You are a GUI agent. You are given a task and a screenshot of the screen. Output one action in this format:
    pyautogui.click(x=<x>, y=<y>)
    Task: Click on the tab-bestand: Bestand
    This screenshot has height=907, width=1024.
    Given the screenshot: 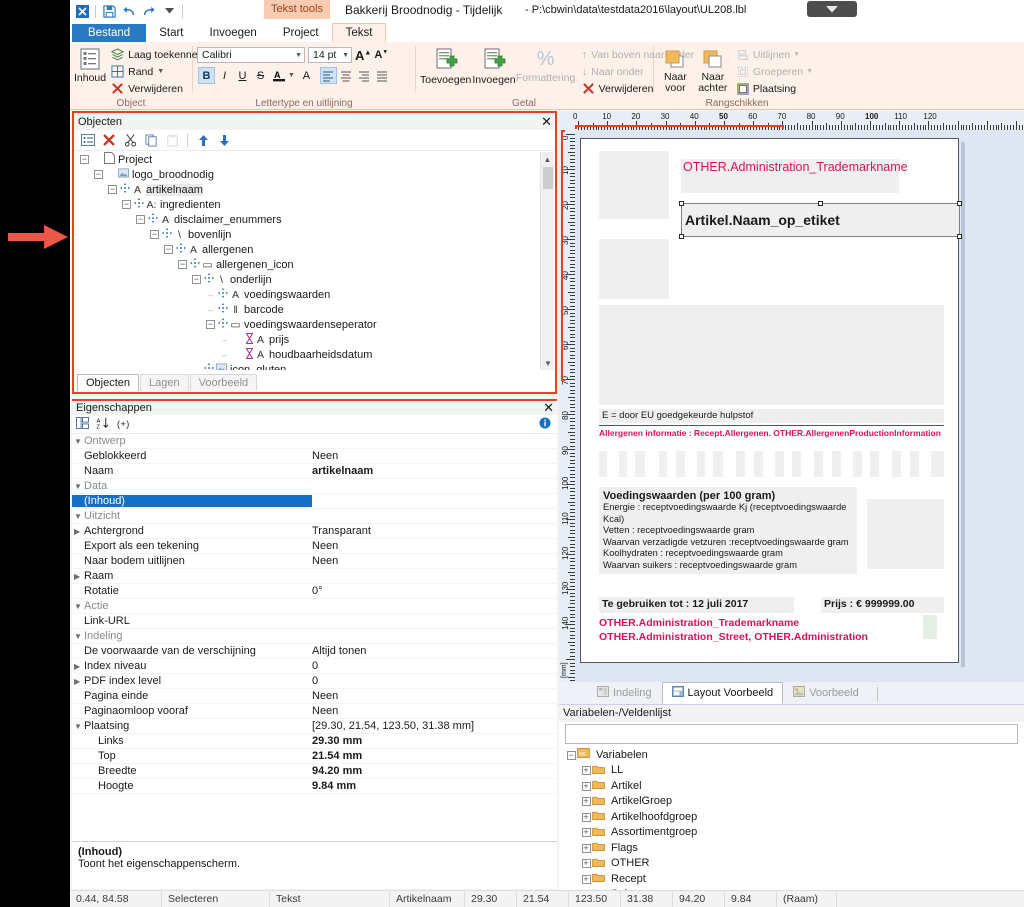 What is the action you would take?
    pyautogui.click(x=109, y=33)
    